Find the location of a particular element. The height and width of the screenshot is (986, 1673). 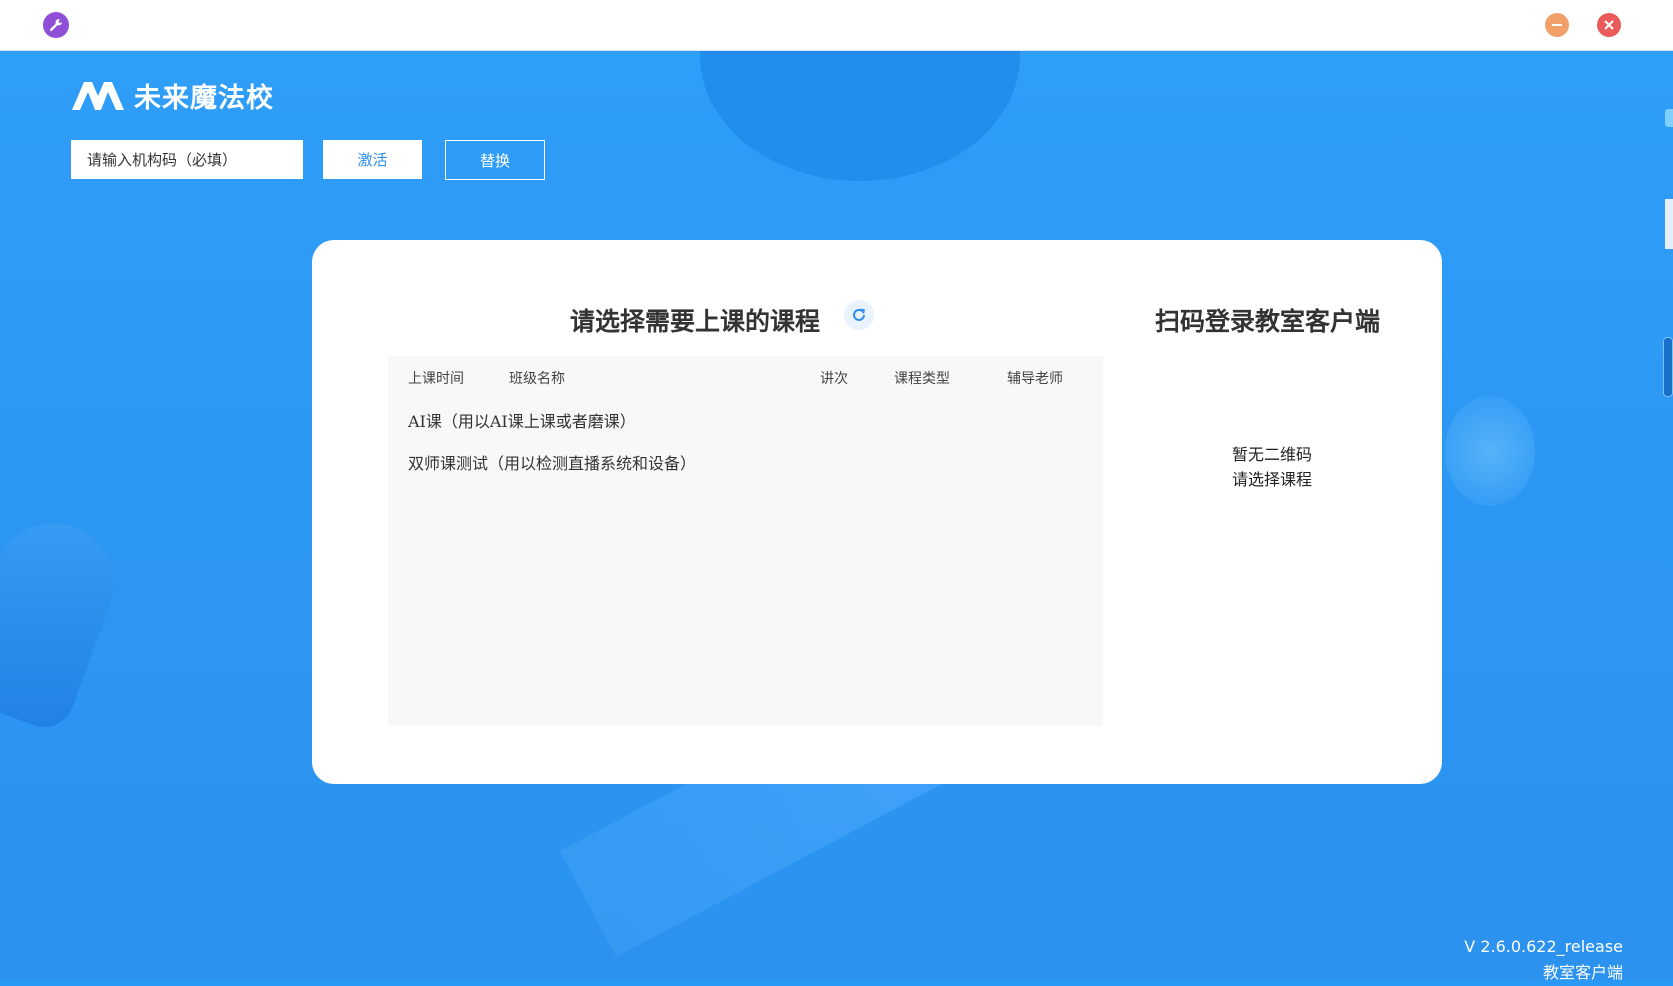

brand-name: 未来魔法校 is located at coordinates (204, 98).